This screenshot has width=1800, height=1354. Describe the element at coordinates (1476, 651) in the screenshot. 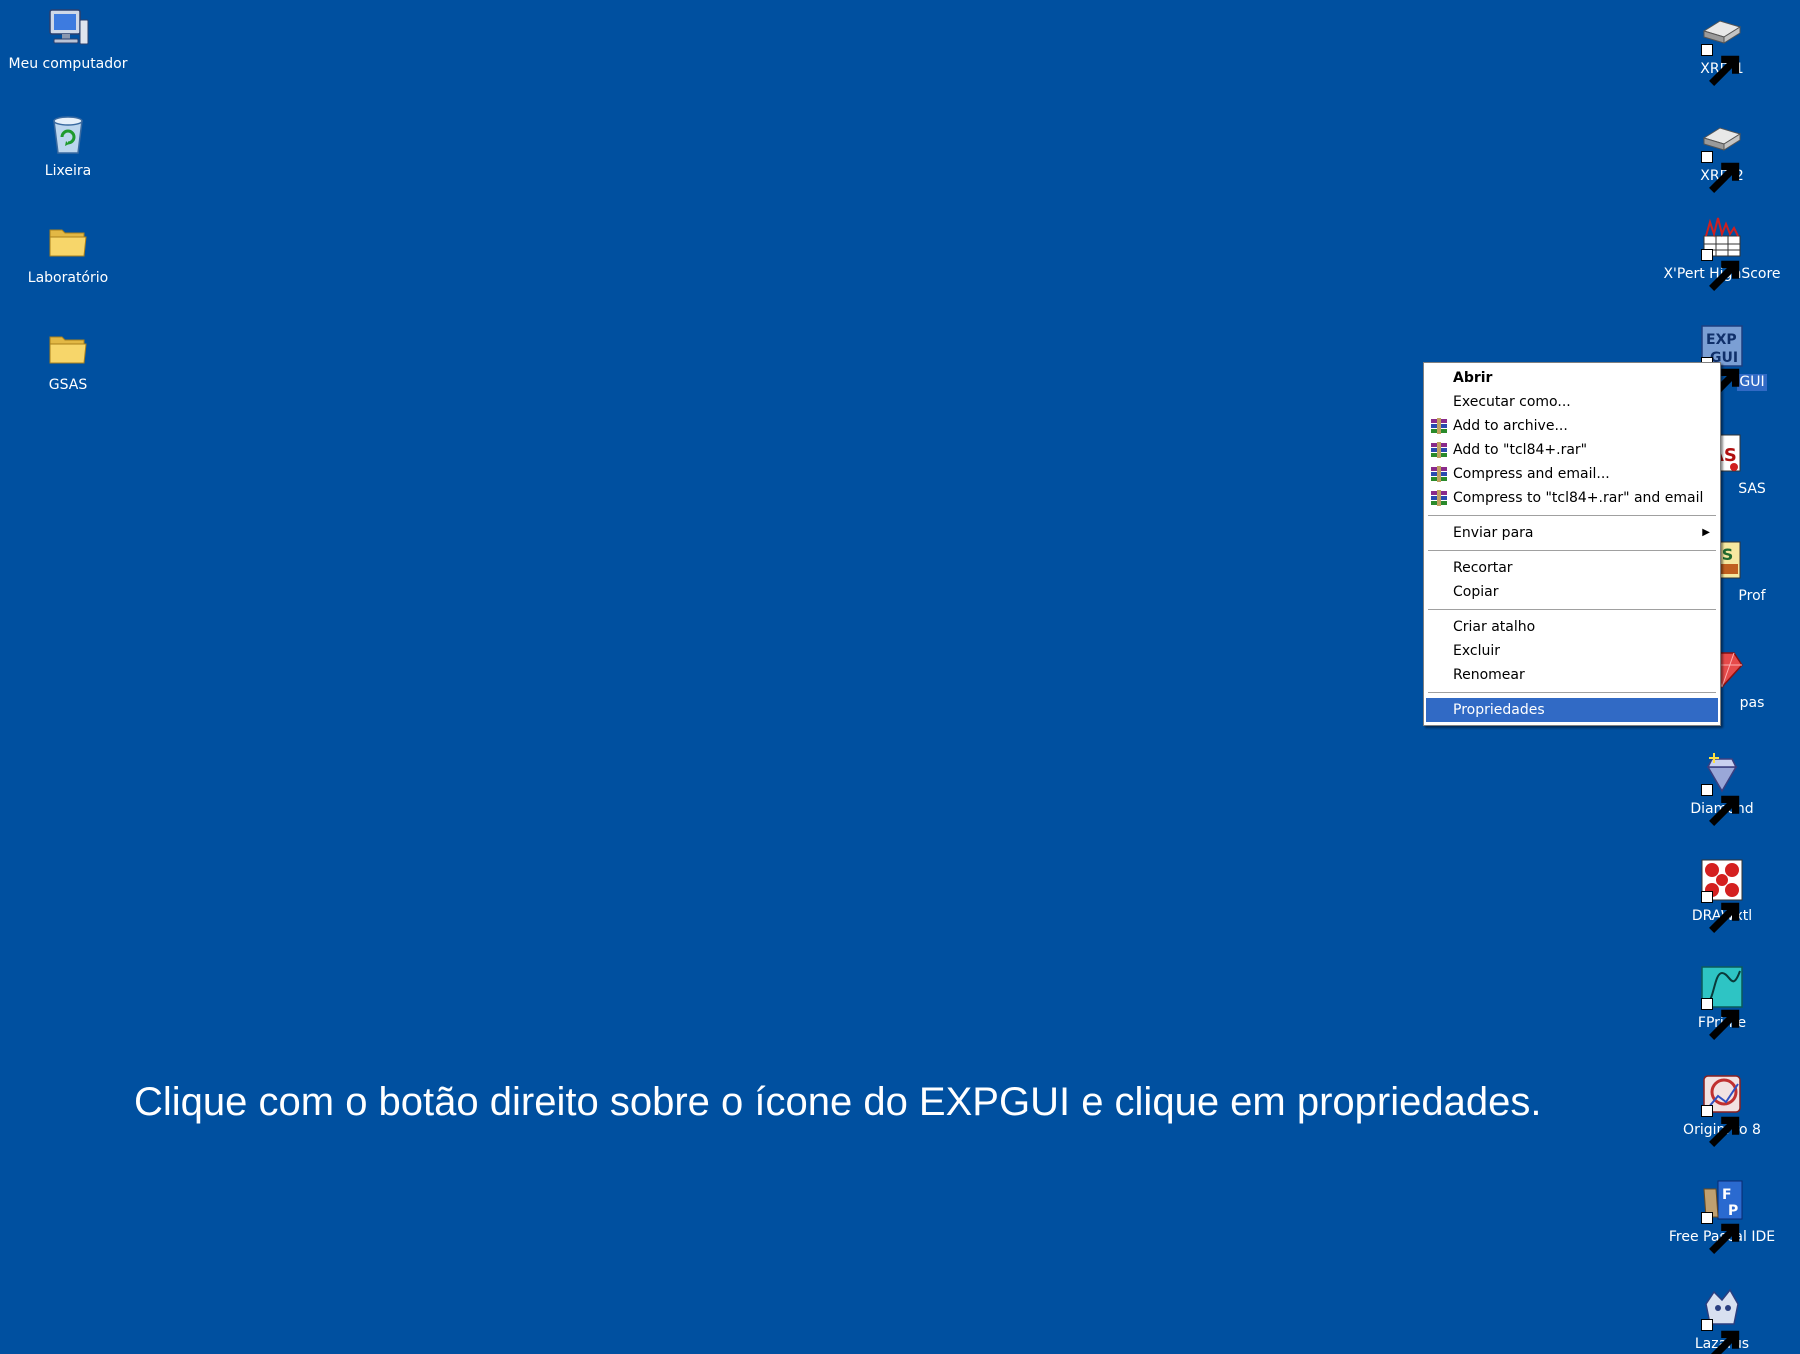

I see `menu-item-label: Excluir` at that location.